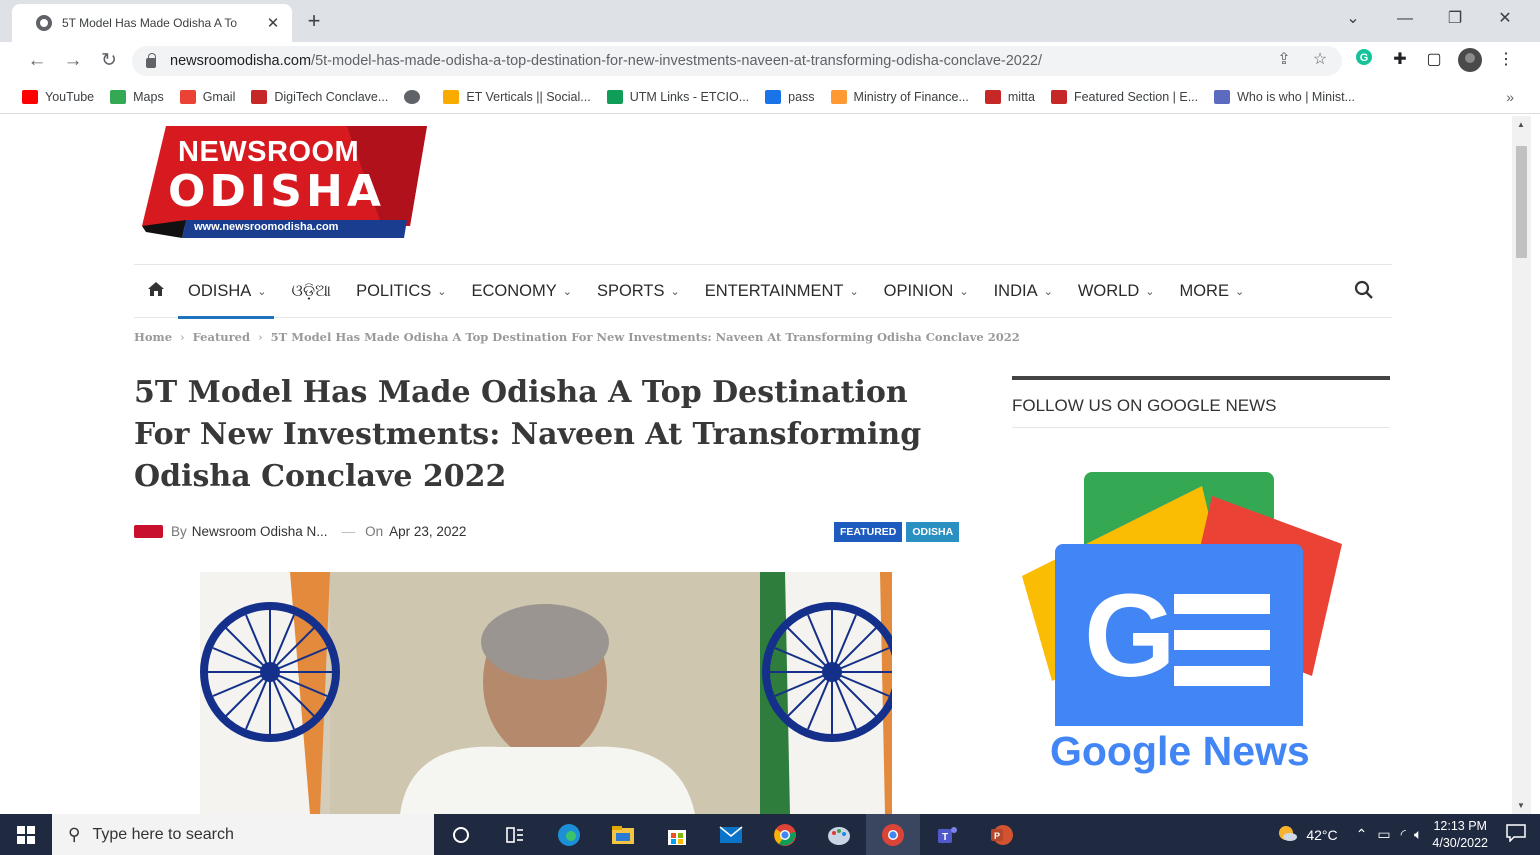 This screenshot has height=855, width=1540. Describe the element at coordinates (1400, 60) in the screenshot. I see `extensions-puzzle-icon: ✚` at that location.